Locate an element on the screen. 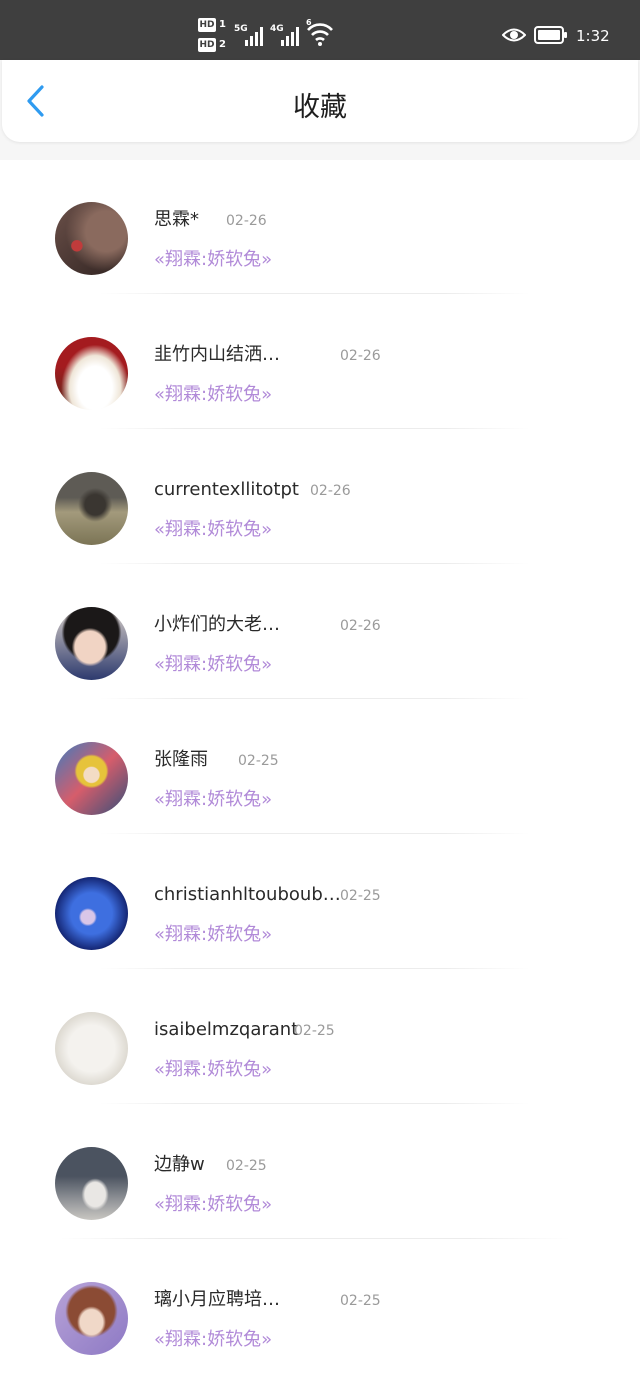 The height and width of the screenshot is (1386, 640). hd-voice-1-indicator: HD 1 is located at coordinates (213, 25).